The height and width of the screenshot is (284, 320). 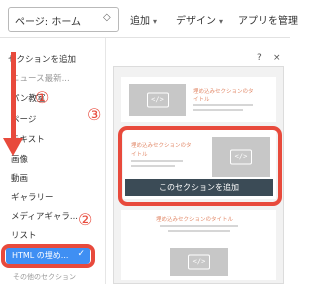 What do you see at coordinates (48, 256) in the screenshot?
I see `highlight-ring-step2` at bounding box center [48, 256].